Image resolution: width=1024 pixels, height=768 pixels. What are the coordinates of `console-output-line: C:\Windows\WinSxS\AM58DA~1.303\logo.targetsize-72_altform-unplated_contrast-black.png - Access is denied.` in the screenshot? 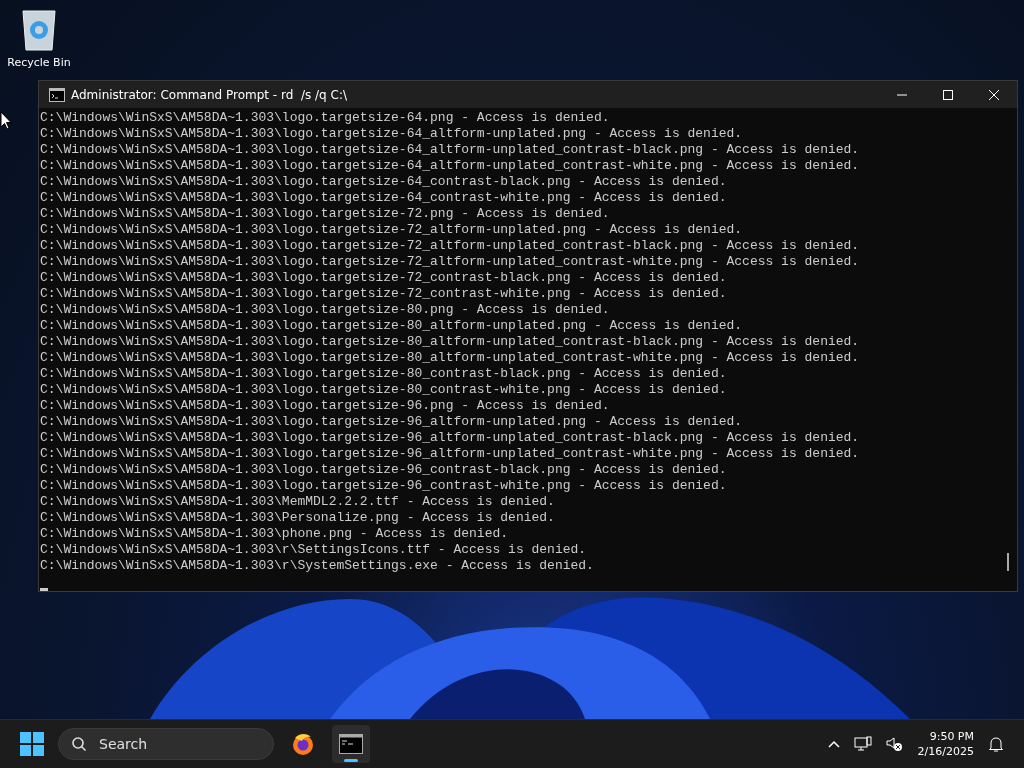 It's located at (450, 246).